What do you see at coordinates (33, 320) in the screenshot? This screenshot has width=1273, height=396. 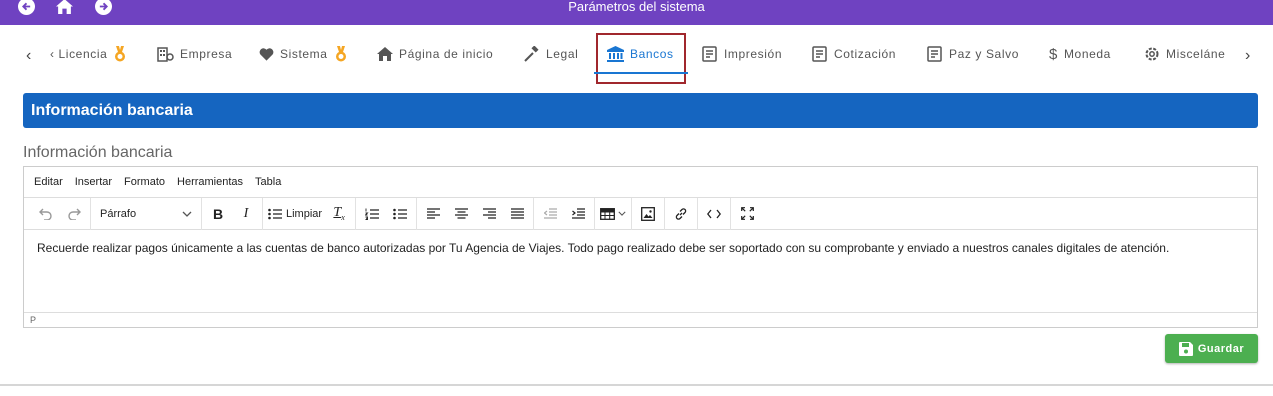 I see `element-path: P` at bounding box center [33, 320].